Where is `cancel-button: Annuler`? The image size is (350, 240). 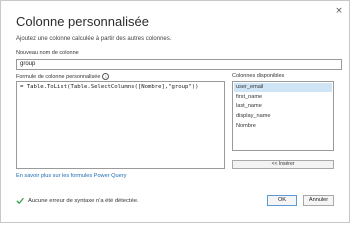 cancel-button: Annuler is located at coordinates (318, 200).